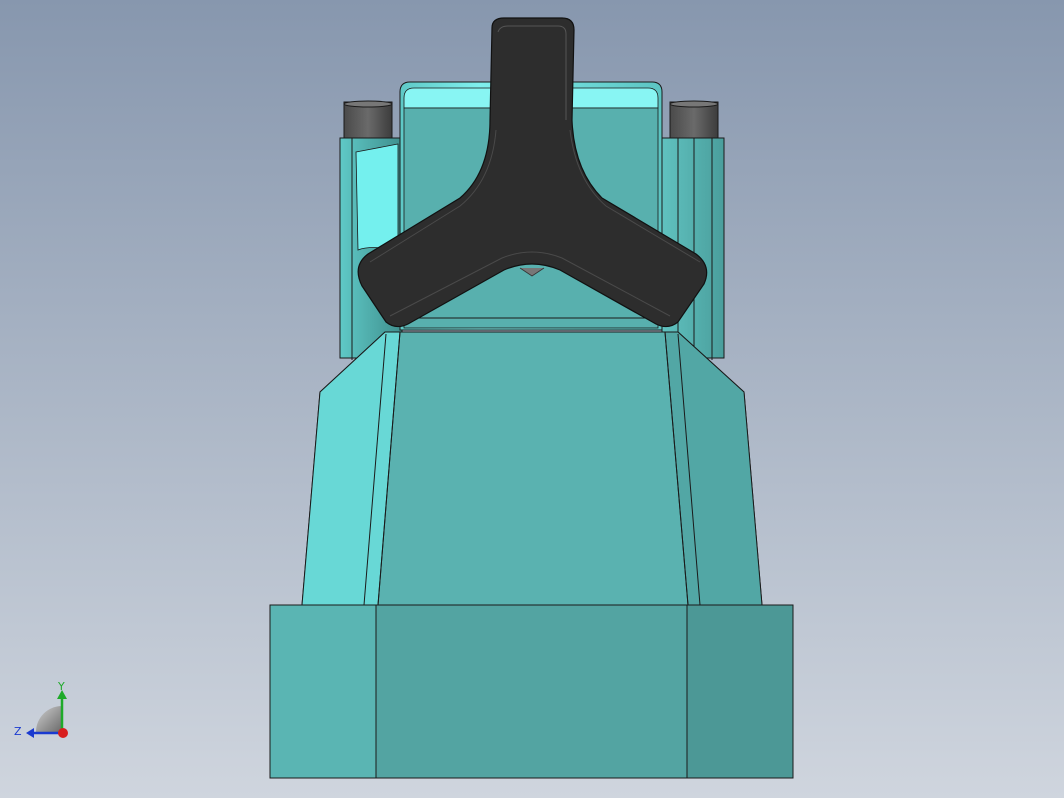  Describe the element at coordinates (63, 733) in the screenshot. I see `x-axis-dot-icon` at that location.